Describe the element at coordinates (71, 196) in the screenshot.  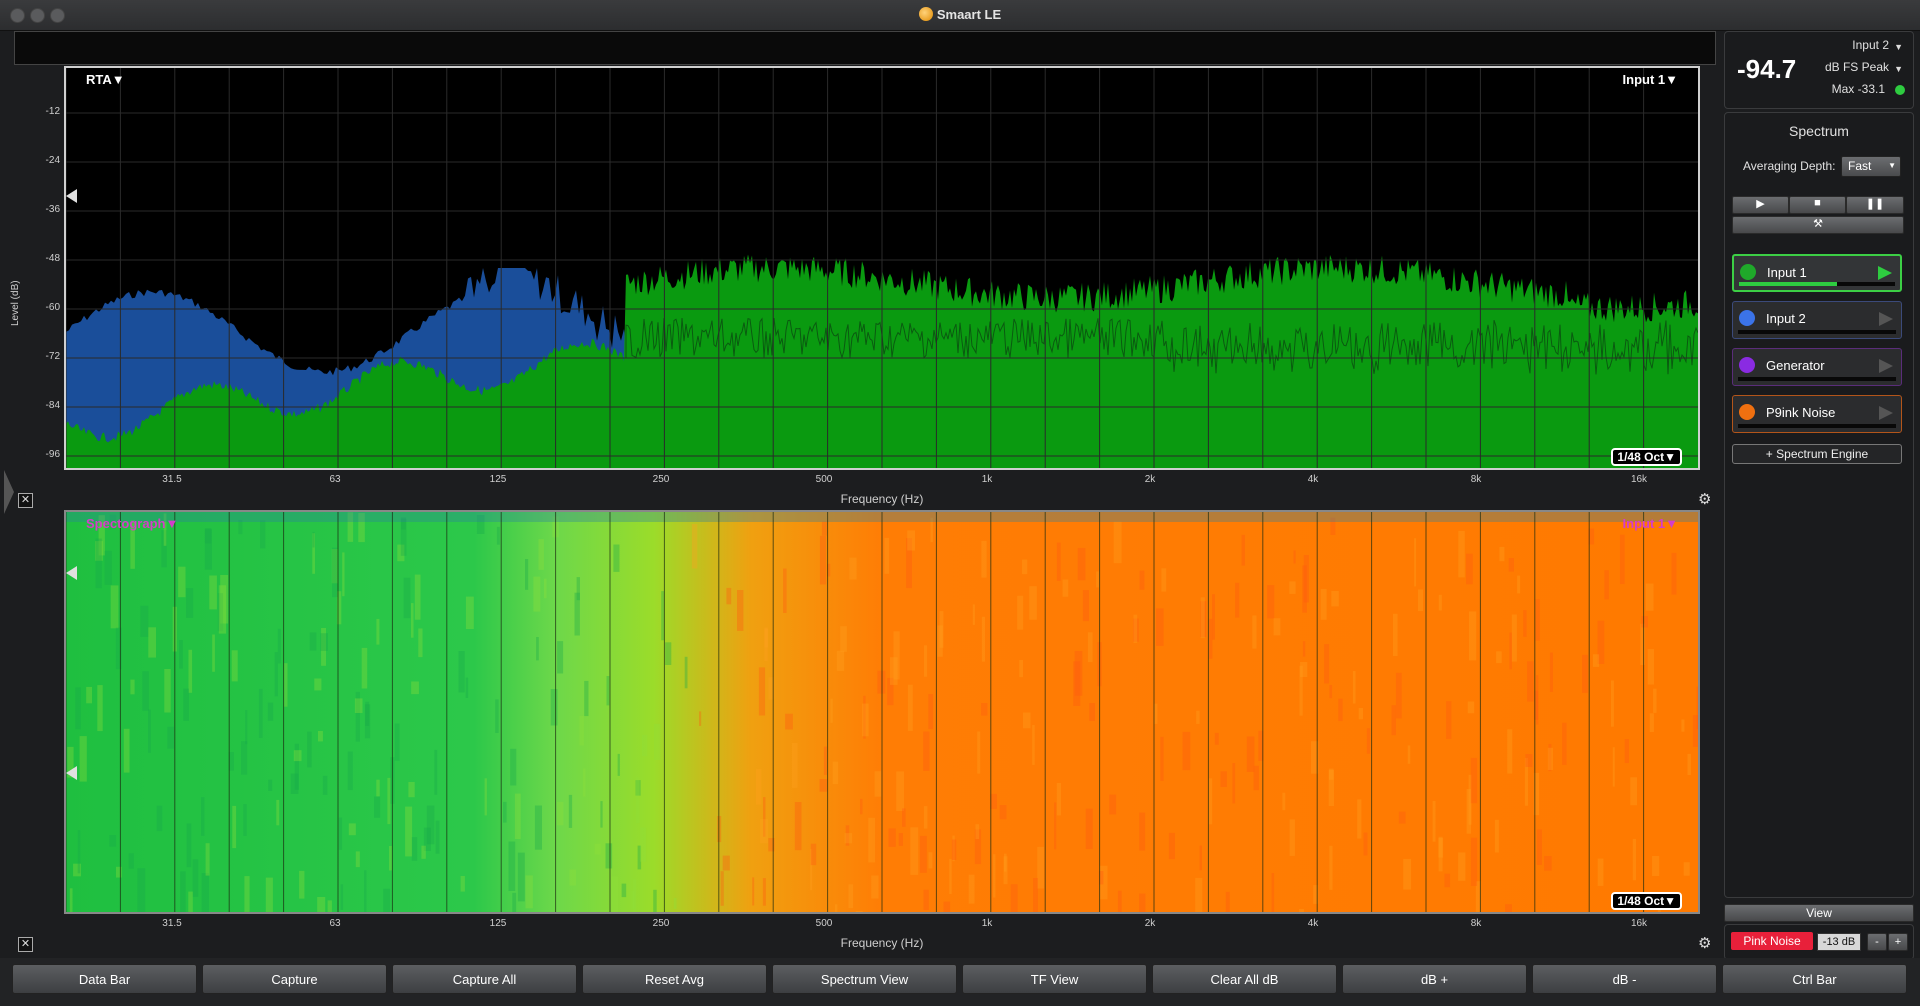
I see `rta-threshold-marker` at that location.